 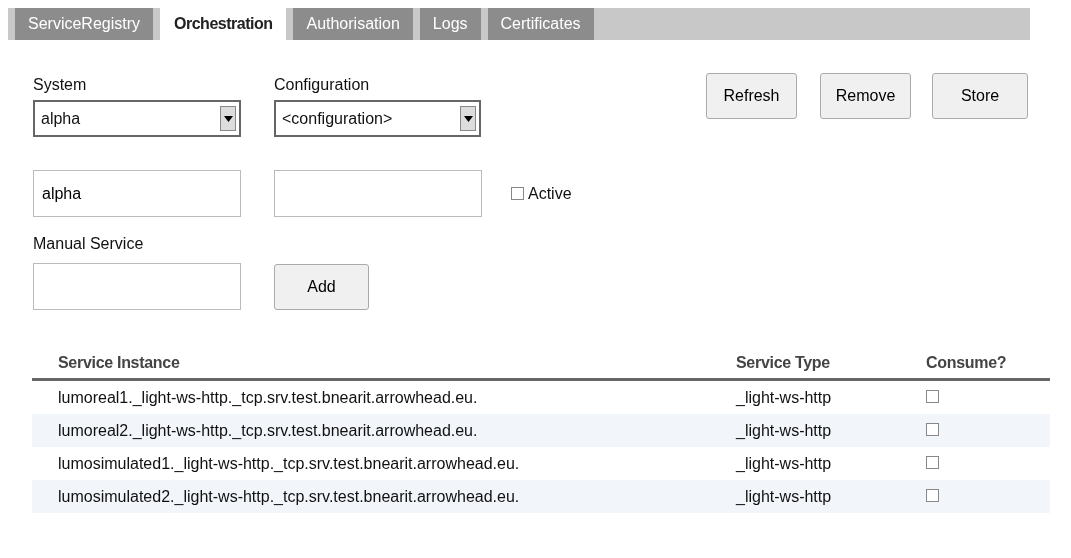 I want to click on configuration-select: <configuration>, so click(x=377, y=118).